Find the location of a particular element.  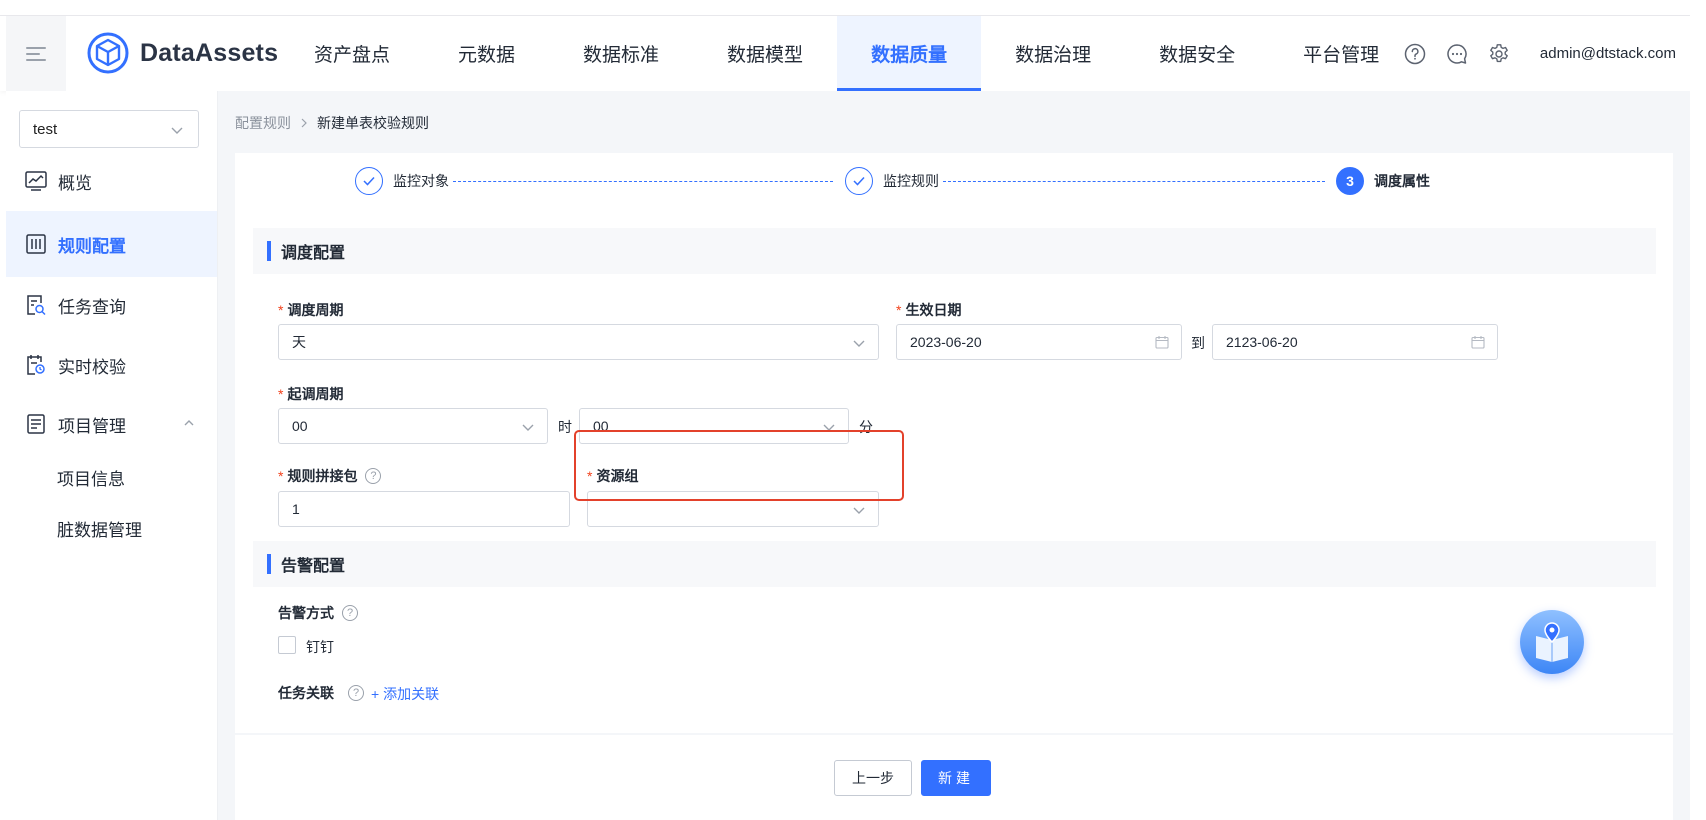

sidebar-item-label: 规则配置 is located at coordinates (92, 246).